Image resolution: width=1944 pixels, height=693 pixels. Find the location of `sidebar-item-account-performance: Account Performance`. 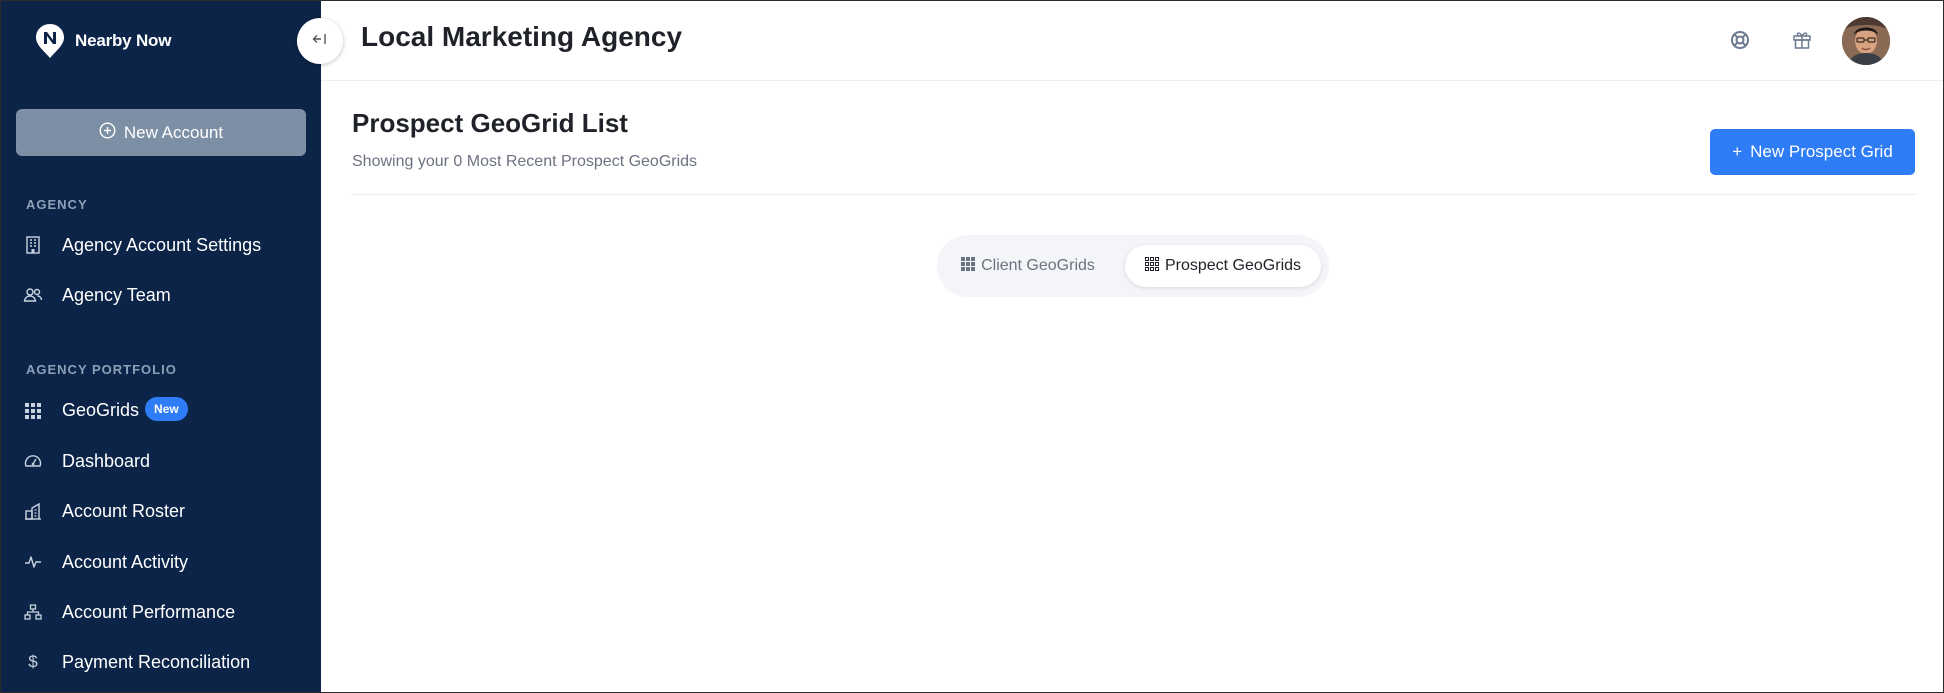

sidebar-item-account-performance: Account Performance is located at coordinates (161, 612).